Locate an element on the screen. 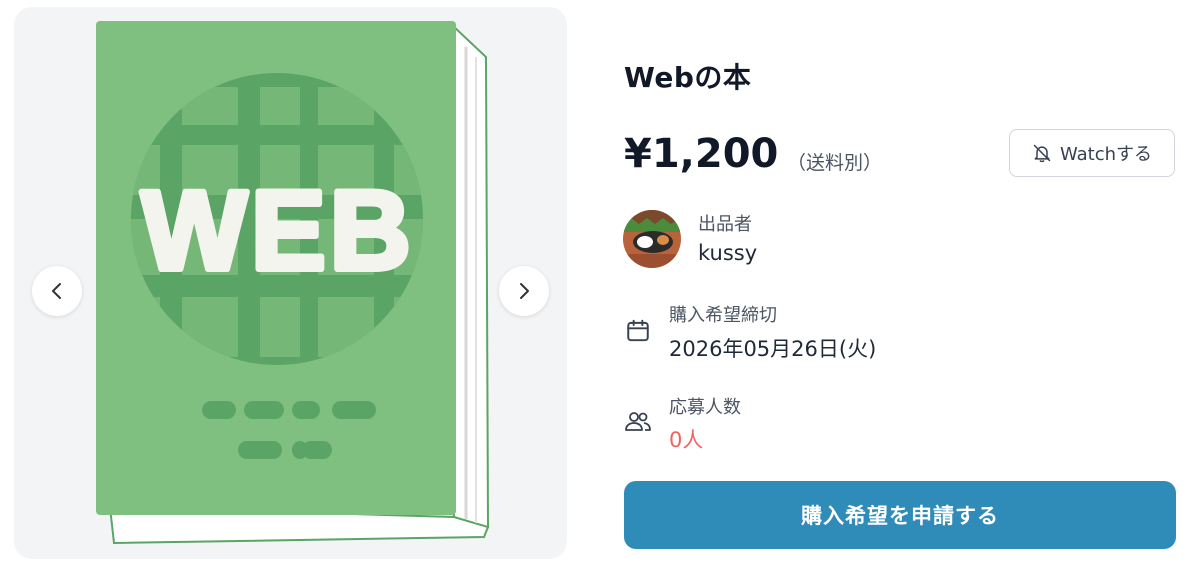 Image resolution: width=1200 pixels, height=569 pixels. chevron-right-icon is located at coordinates (524, 291).